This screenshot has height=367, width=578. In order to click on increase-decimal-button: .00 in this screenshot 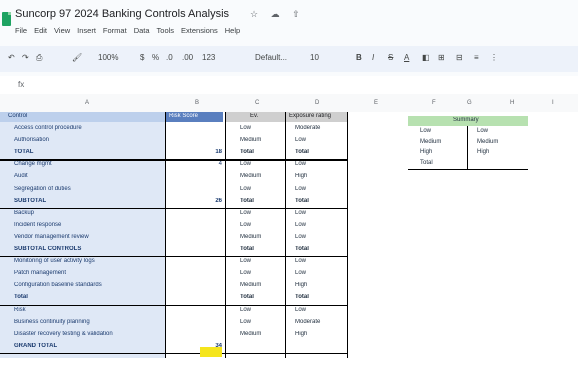, I will do `click(187, 57)`.